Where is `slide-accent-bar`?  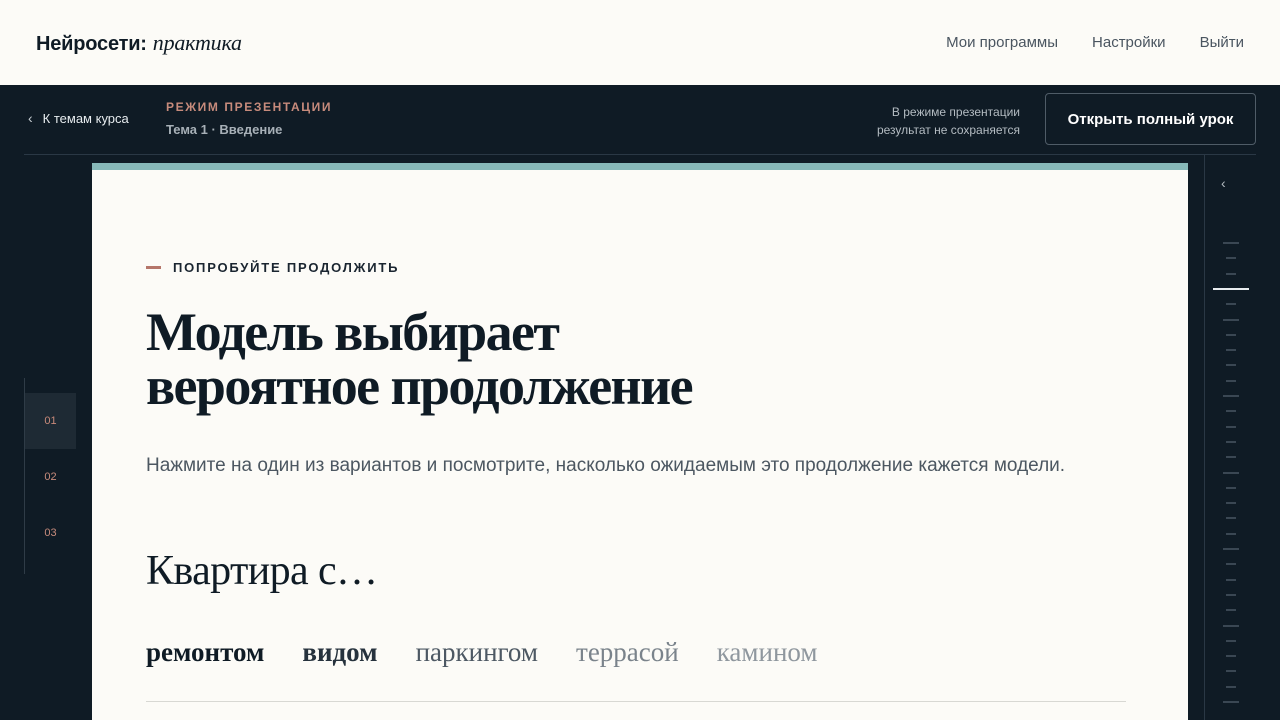
slide-accent-bar is located at coordinates (640, 166).